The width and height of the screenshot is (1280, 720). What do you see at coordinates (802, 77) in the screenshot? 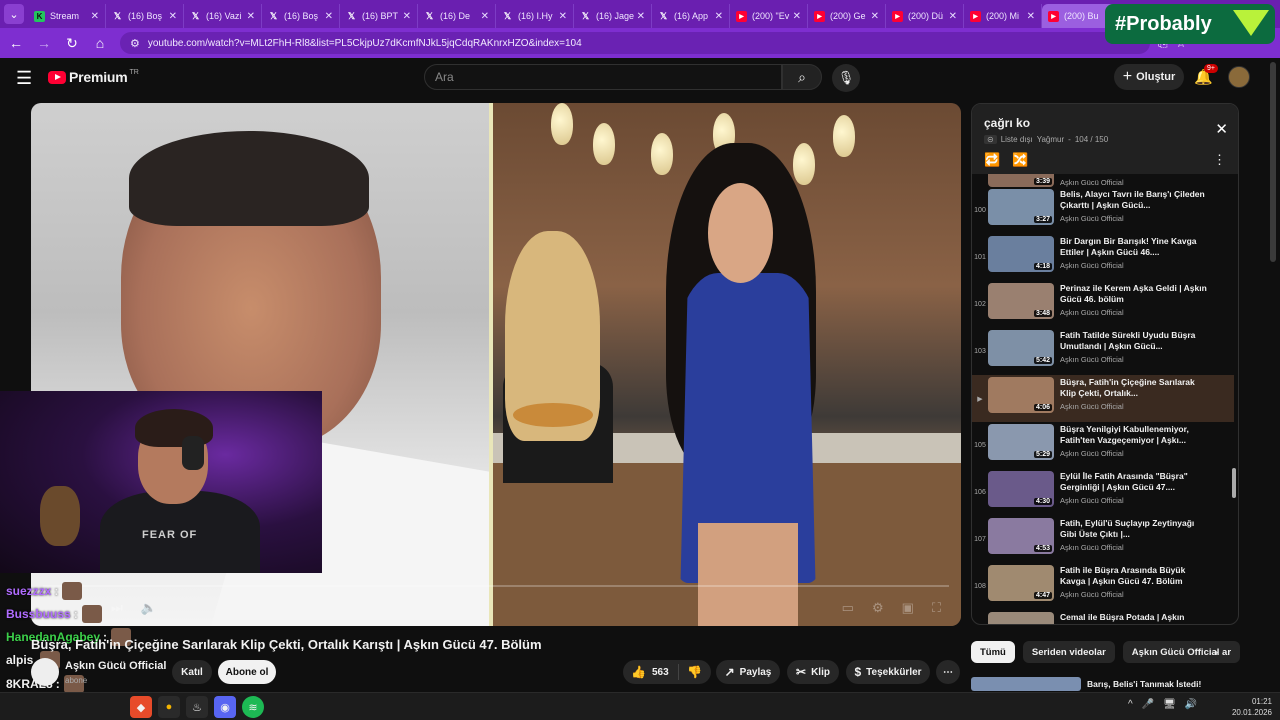
I see `search-button: ⌕` at bounding box center [802, 77].